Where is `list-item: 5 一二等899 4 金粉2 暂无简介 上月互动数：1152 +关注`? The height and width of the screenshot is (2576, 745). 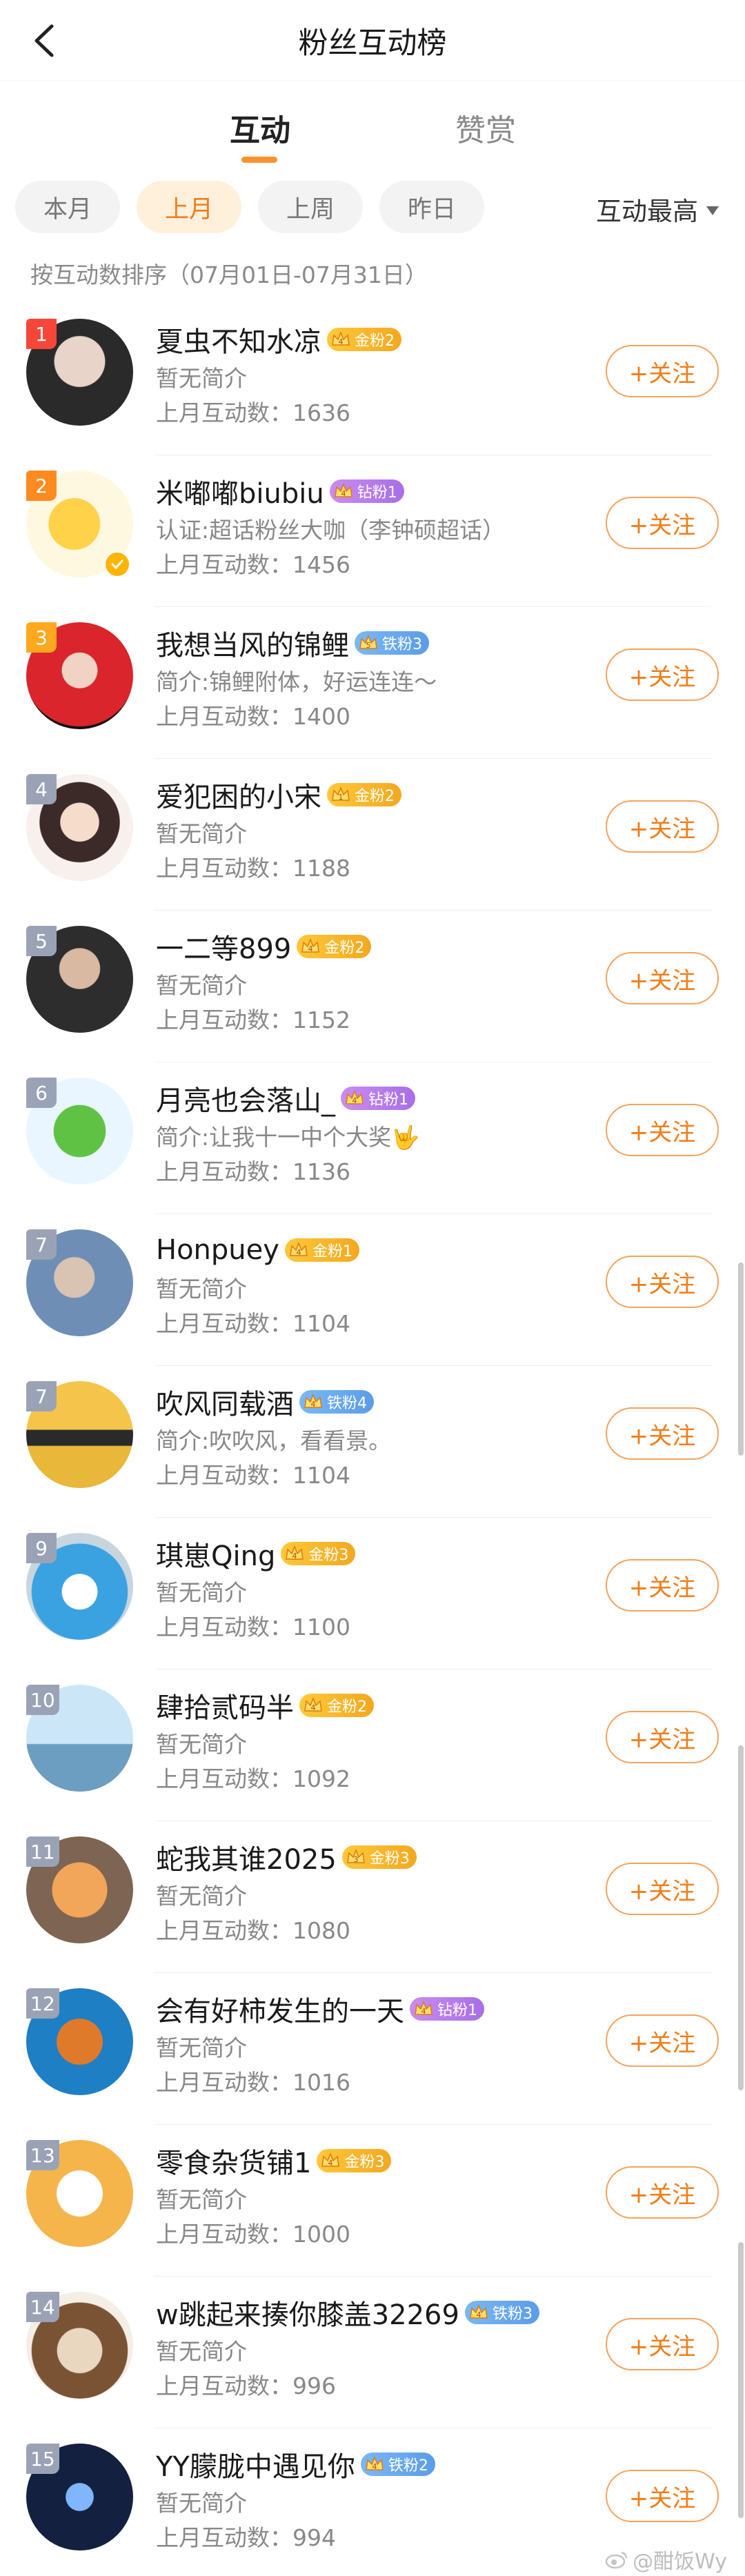 list-item: 5 一二等899 4 金粉2 暂无简介 上月互动数：1152 +关注 is located at coordinates (372, 986).